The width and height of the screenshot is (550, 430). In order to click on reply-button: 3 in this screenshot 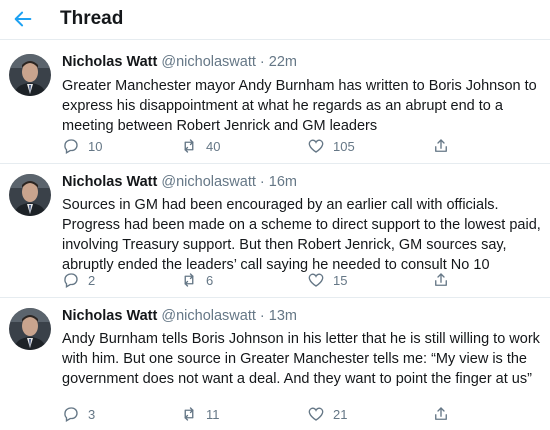, I will do `click(78, 414)`.